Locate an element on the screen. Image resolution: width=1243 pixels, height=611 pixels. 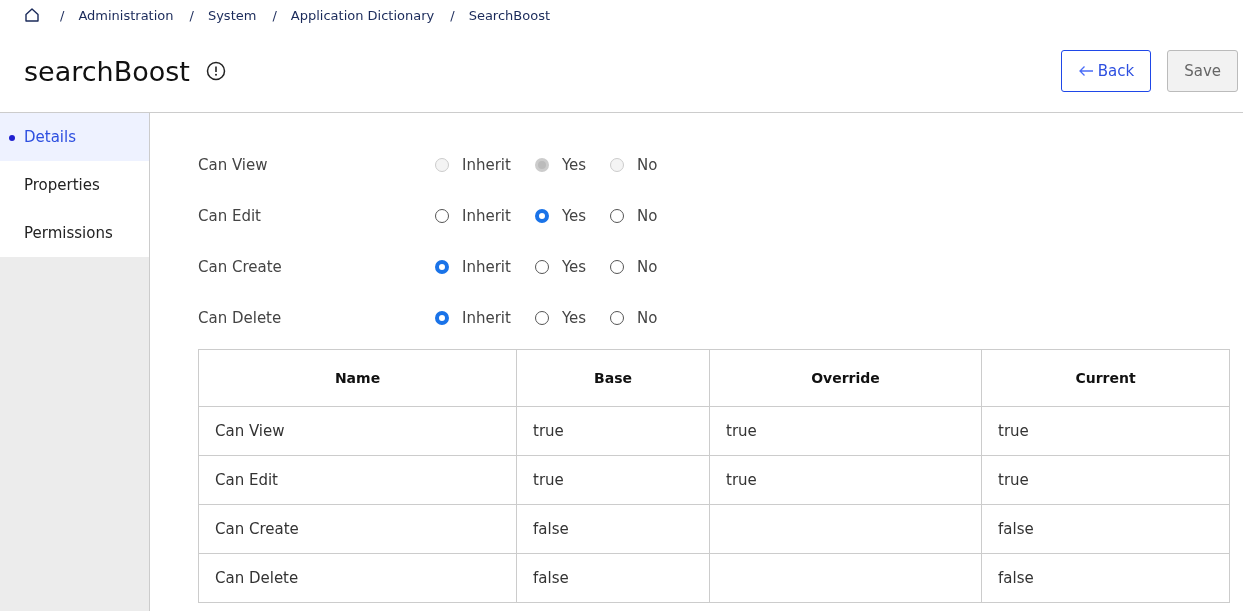
home-icon is located at coordinates (32, 15).